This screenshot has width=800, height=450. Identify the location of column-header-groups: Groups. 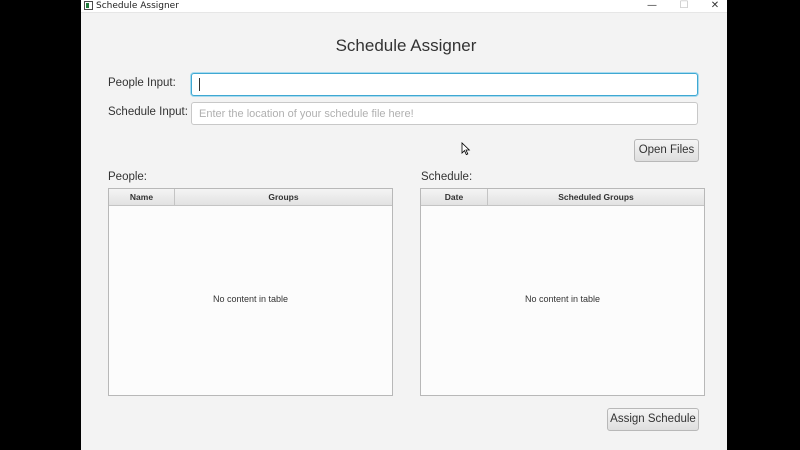
(283, 197).